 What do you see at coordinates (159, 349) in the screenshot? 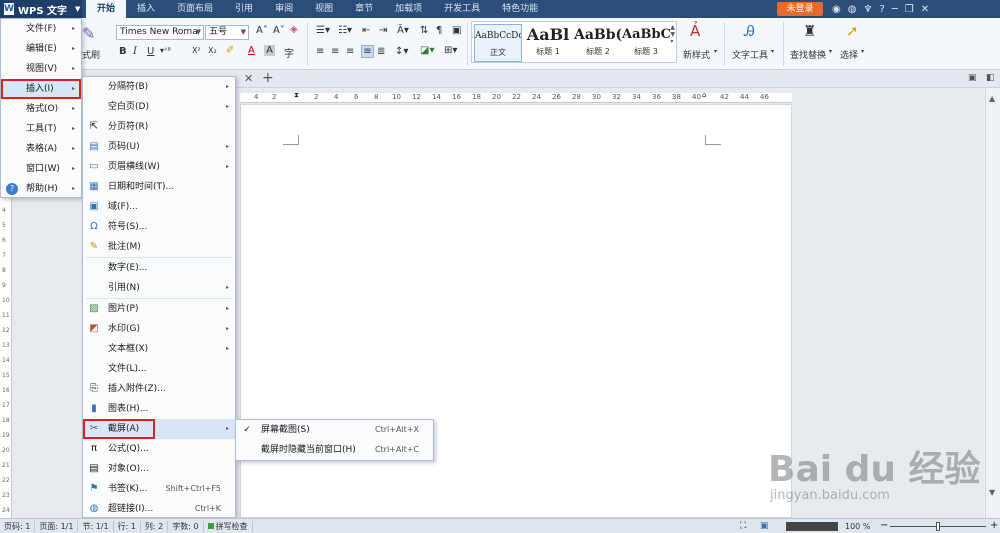
I see `insert-textbox: 文本框(X) ▸` at bounding box center [159, 349].